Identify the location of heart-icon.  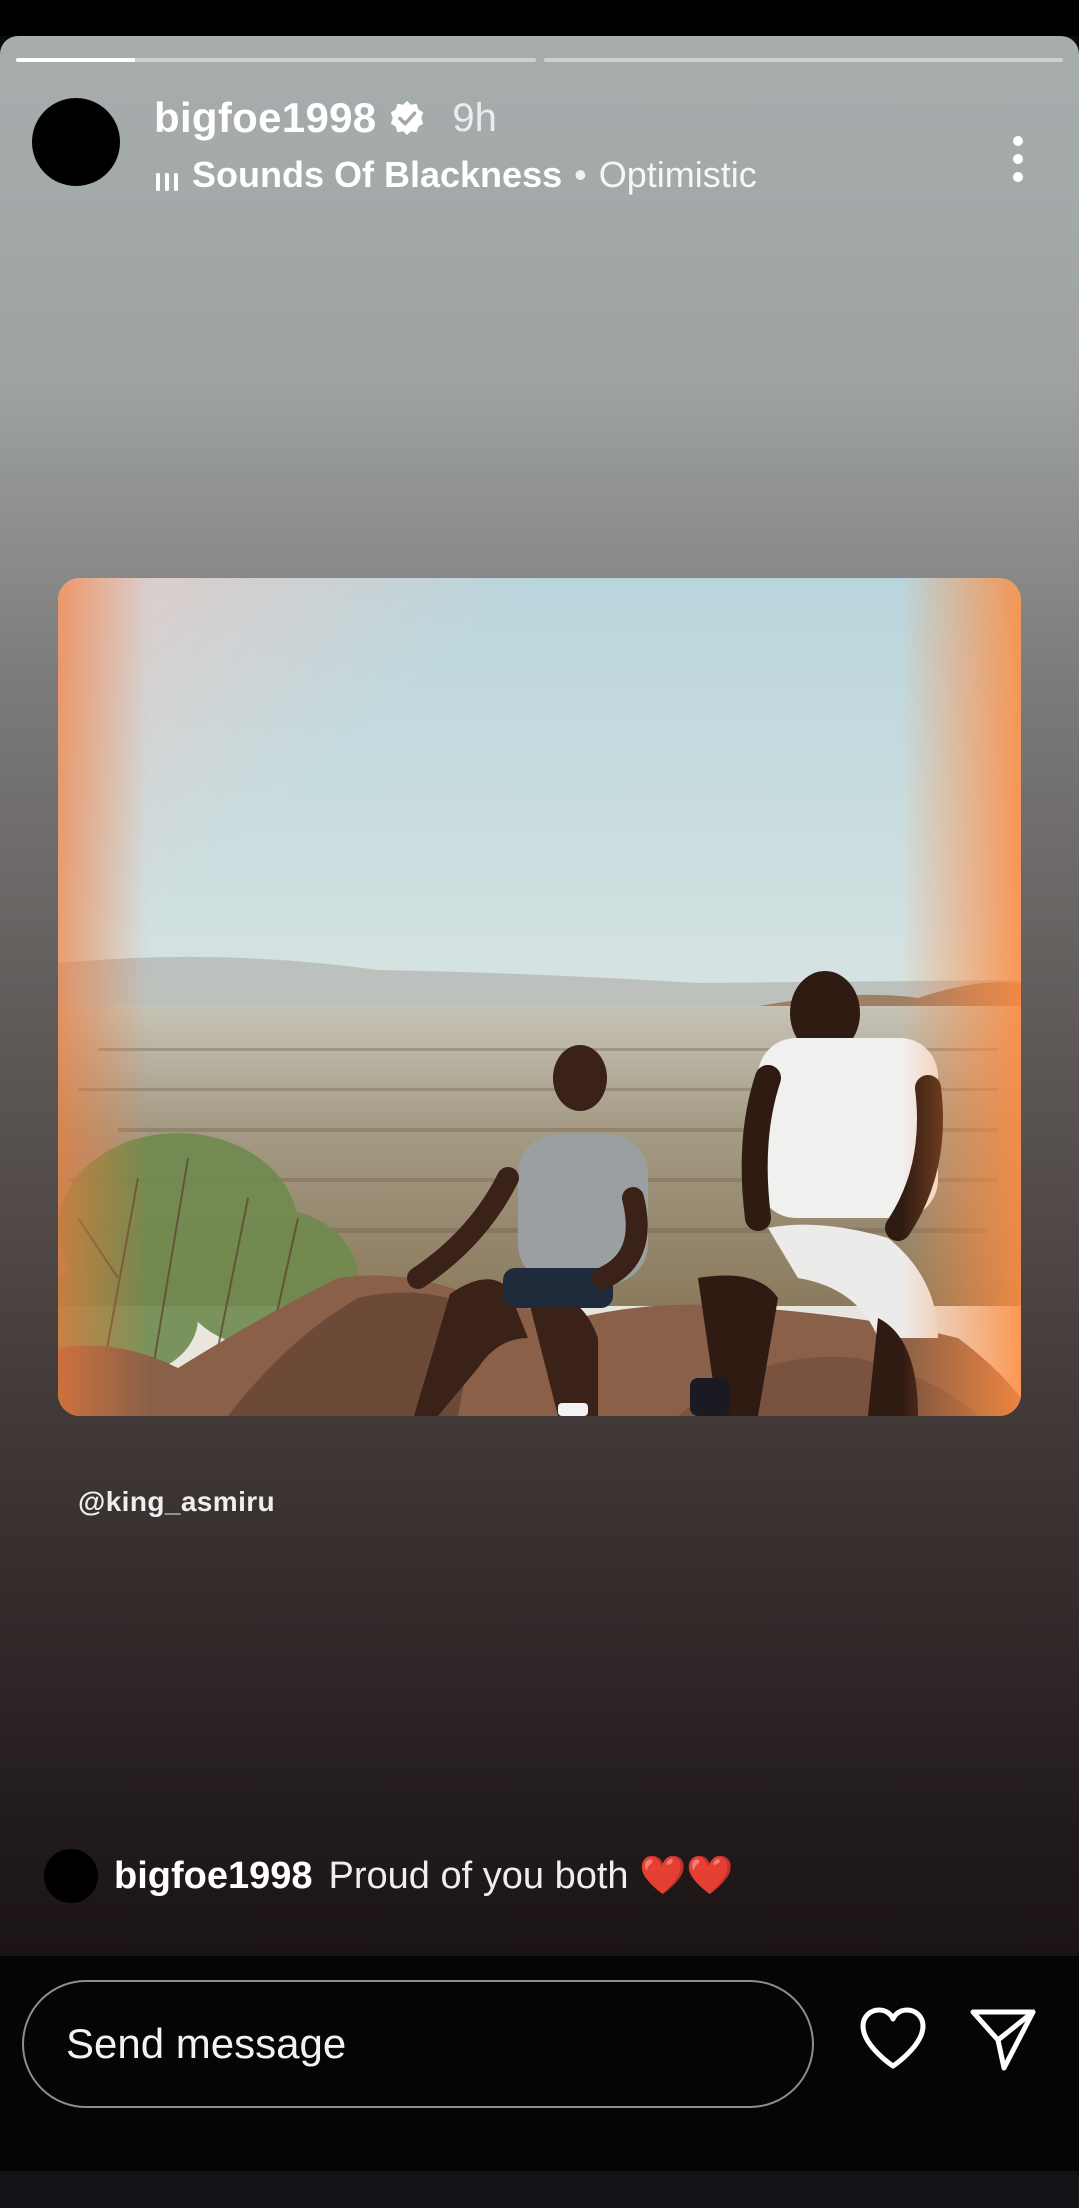
(893, 2039).